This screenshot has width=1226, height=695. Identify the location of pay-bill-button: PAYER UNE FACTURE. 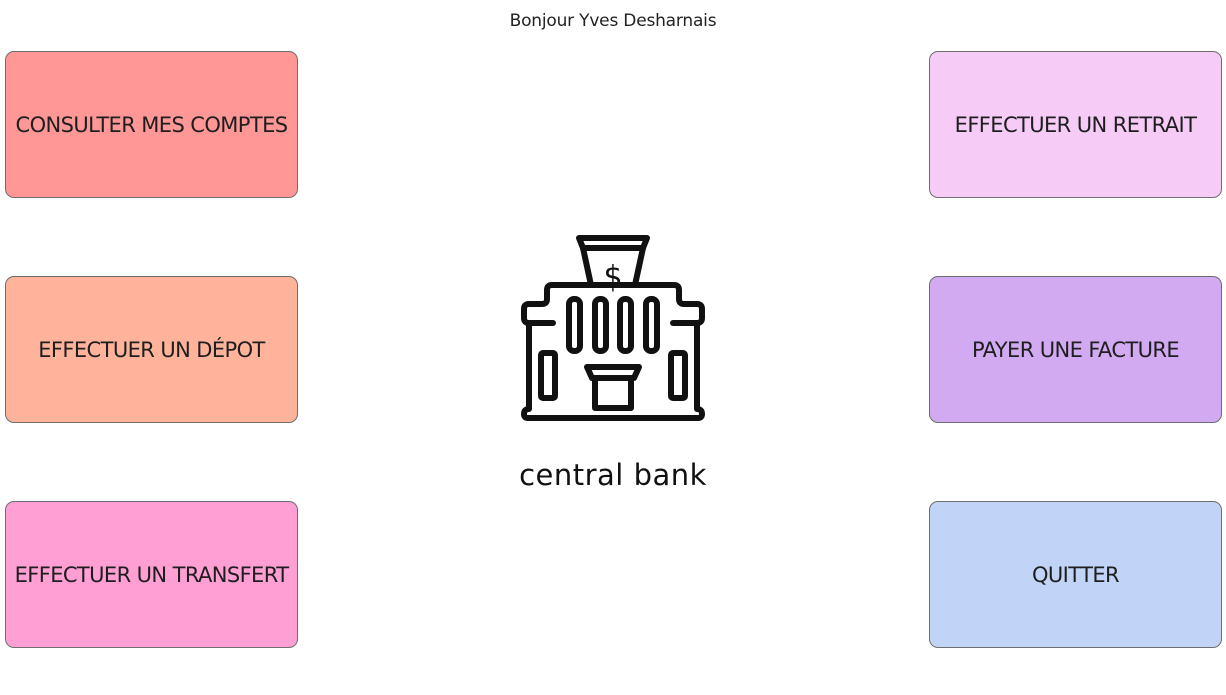
(1075, 349).